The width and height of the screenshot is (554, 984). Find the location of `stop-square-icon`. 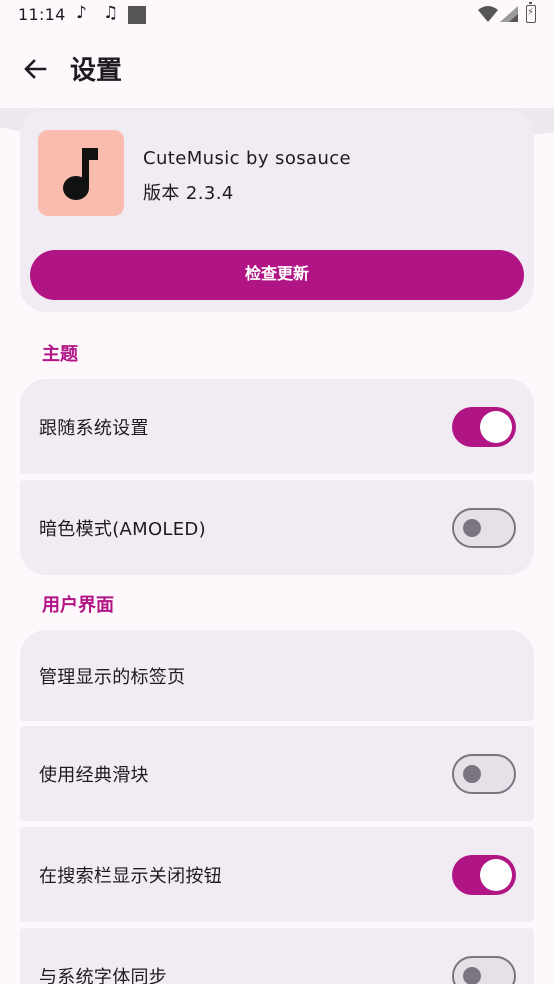

stop-square-icon is located at coordinates (137, 15).